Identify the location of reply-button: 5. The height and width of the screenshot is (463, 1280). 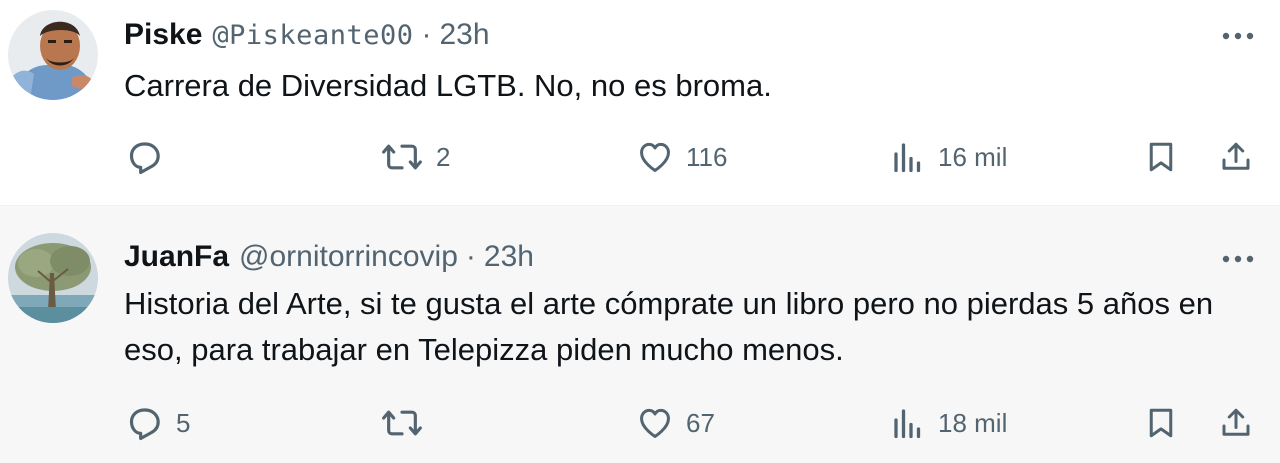
(157, 423).